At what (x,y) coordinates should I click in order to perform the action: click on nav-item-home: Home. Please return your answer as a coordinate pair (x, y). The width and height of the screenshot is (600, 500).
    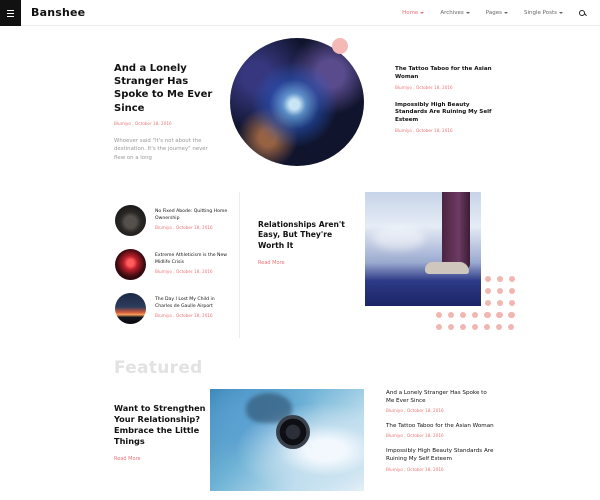
    Looking at the image, I should click on (413, 13).